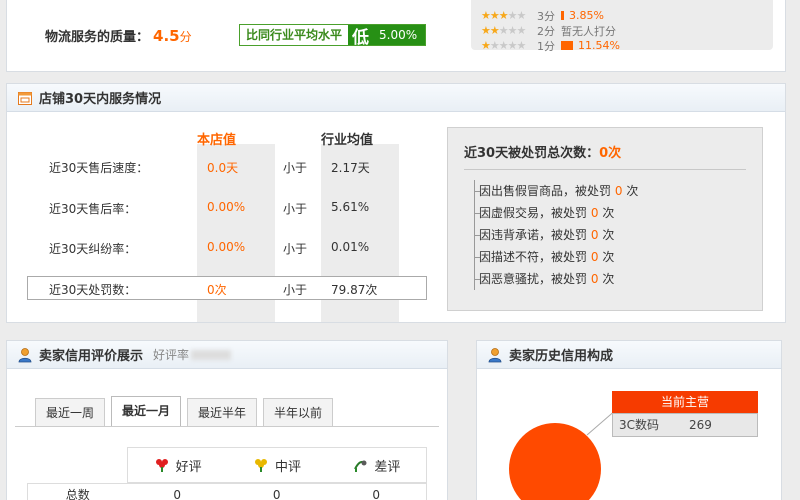 This screenshot has height=500, width=800. Describe the element at coordinates (387, 467) in the screenshot. I see `bad-label: 差评` at that location.